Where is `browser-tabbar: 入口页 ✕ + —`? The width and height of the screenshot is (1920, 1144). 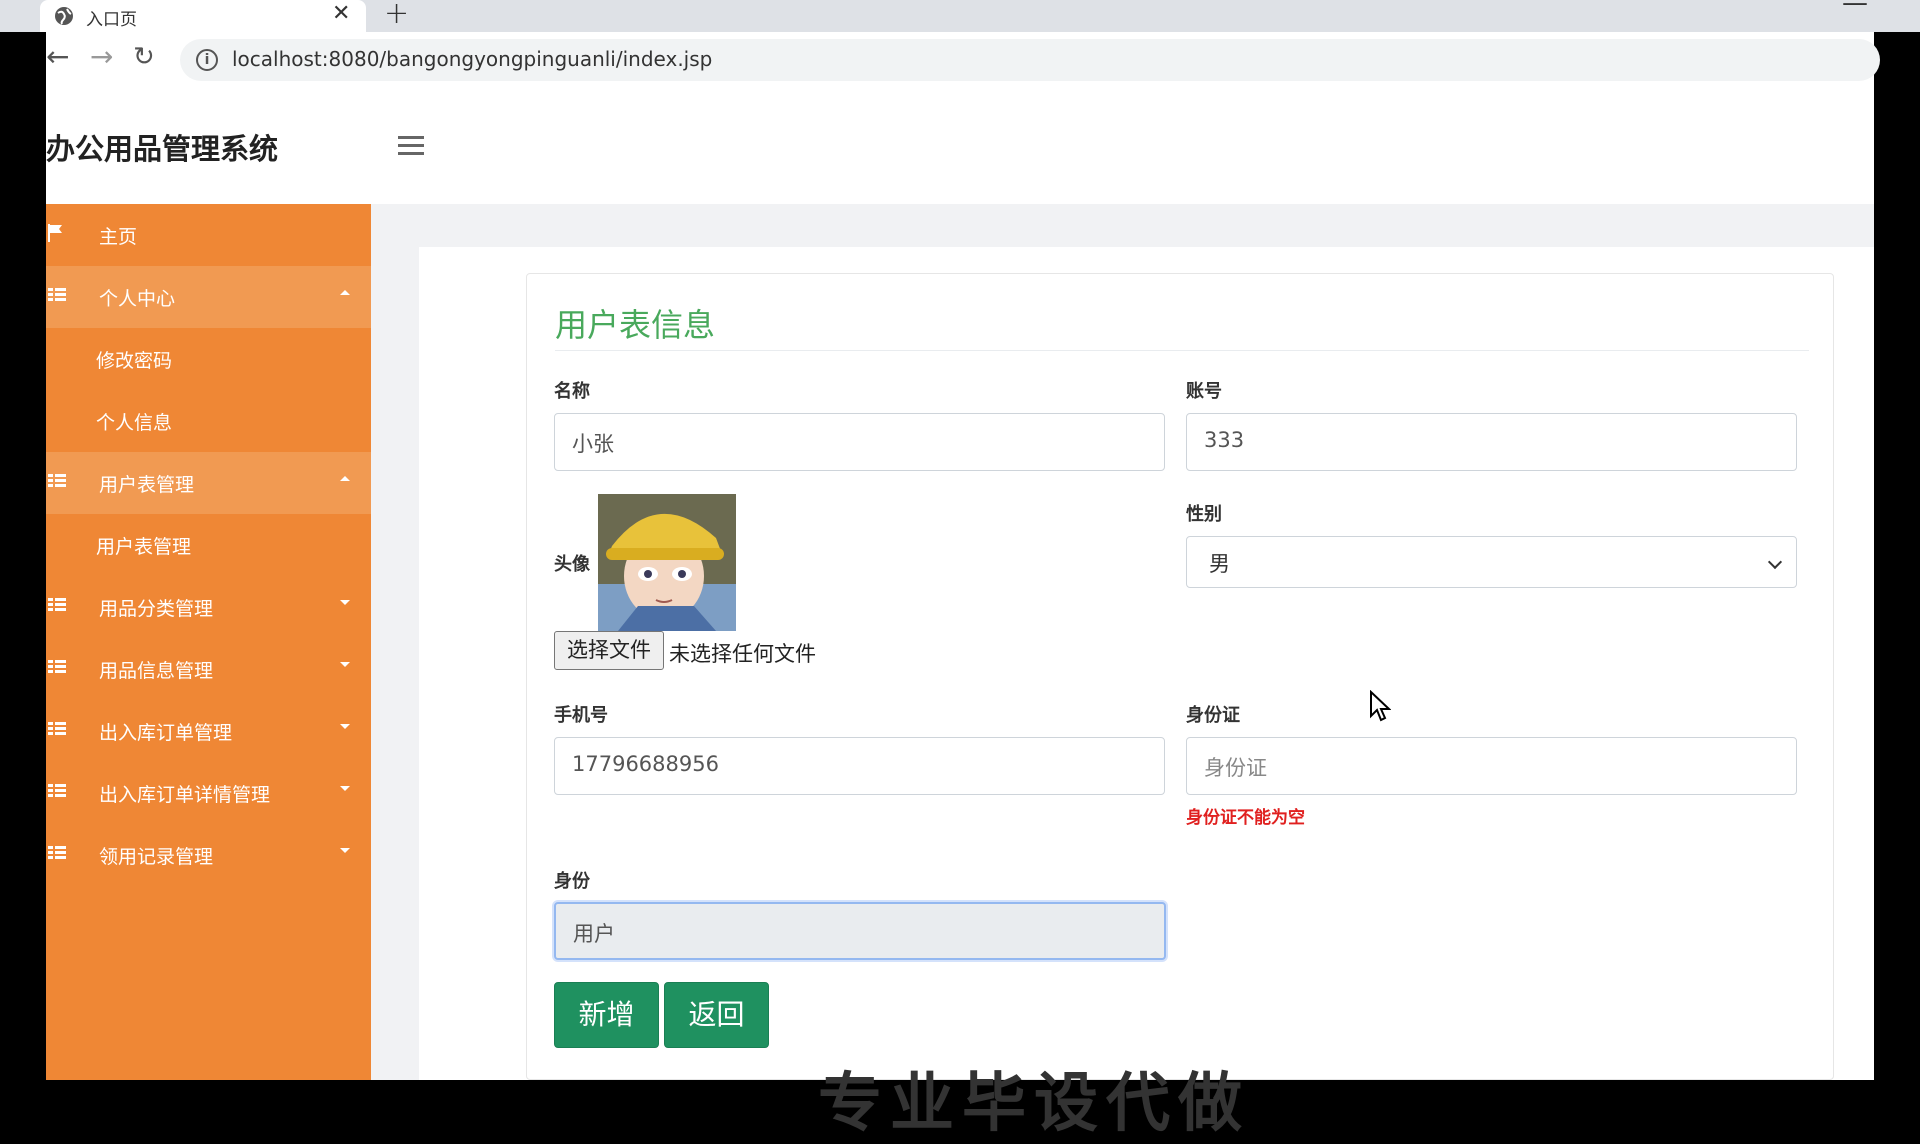
browser-tabbar: 入口页 ✕ + — is located at coordinates (960, 16).